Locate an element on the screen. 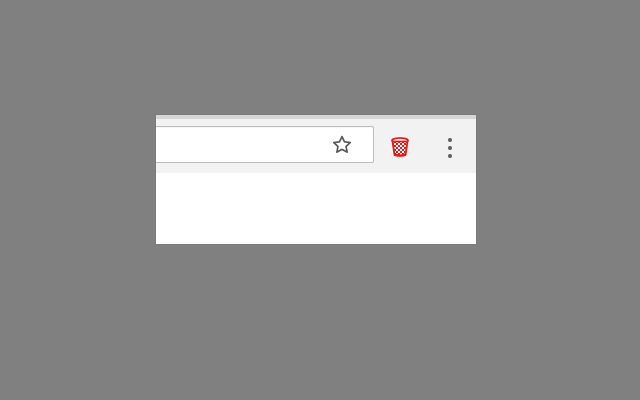  bookmark-star-button is located at coordinates (342, 145).